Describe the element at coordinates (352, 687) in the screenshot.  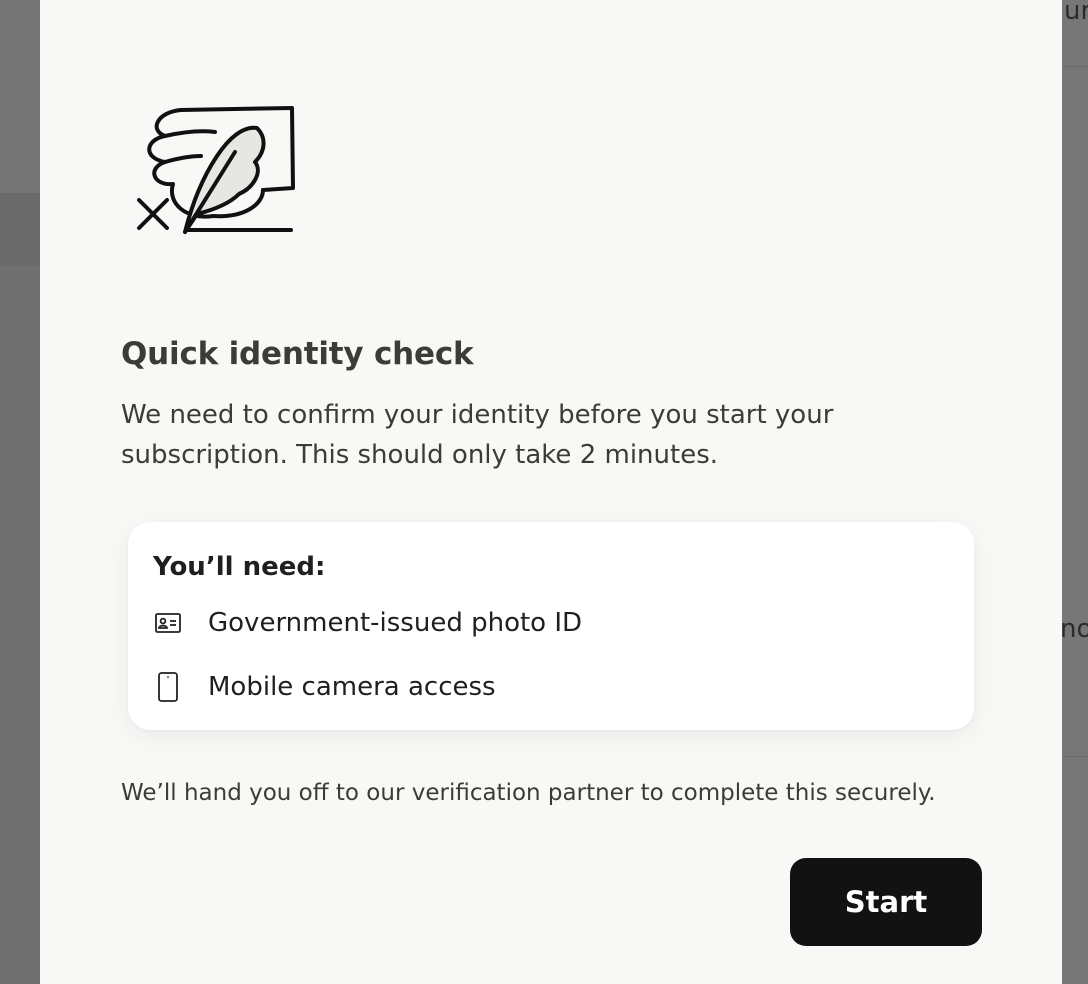
I see `requirement-label: Mobile camera access` at that location.